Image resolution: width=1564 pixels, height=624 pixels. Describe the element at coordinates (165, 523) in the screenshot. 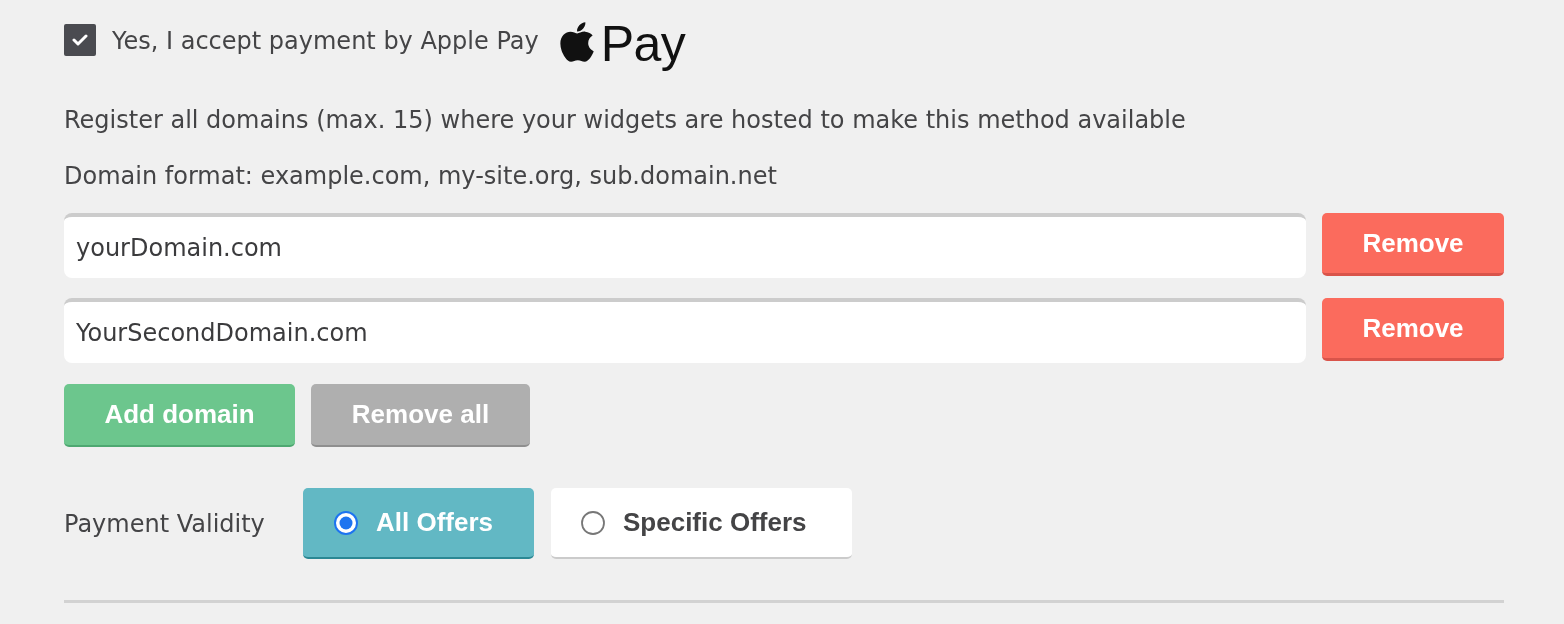

I see `field-label: Payment Validity` at that location.